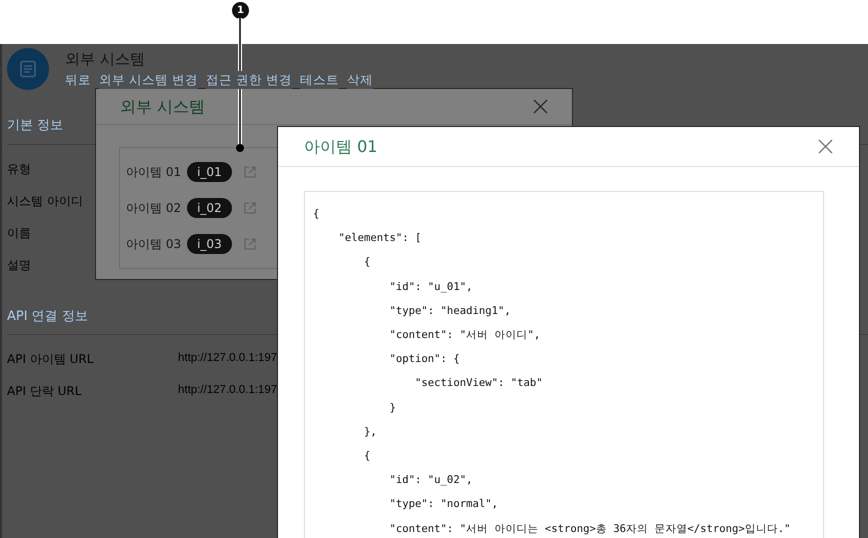 Image resolution: width=868 pixels, height=538 pixels. Describe the element at coordinates (19, 233) in the screenshot. I see `field-label: 이름` at that location.